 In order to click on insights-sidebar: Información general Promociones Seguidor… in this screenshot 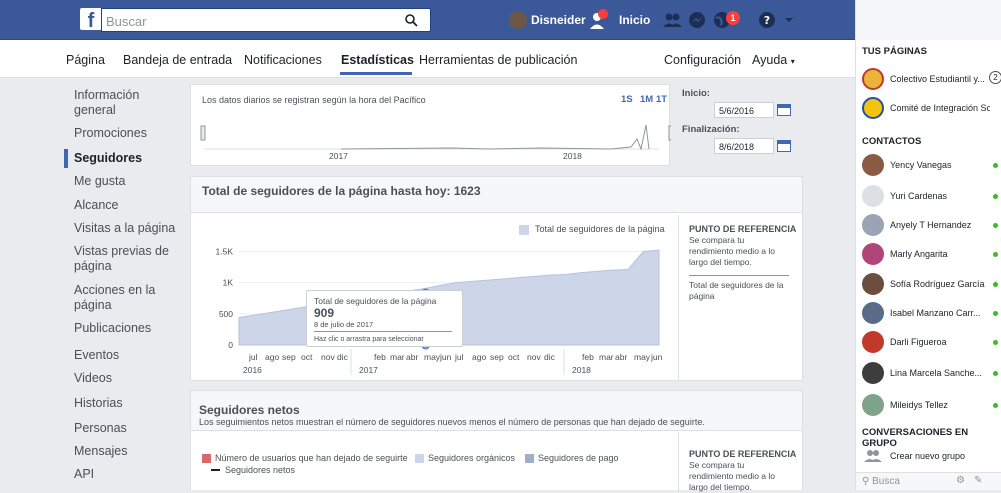, I will do `click(123, 284)`.